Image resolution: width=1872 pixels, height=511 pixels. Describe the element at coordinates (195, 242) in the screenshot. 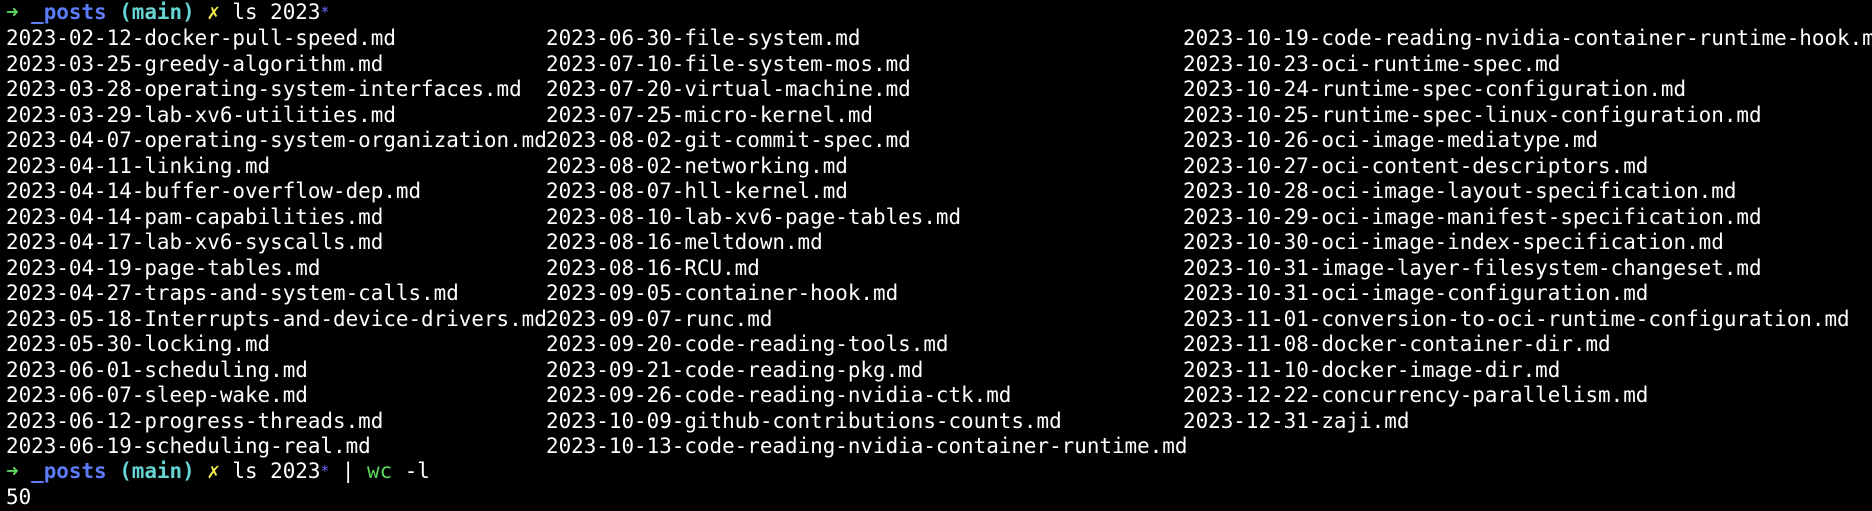

I see `file-entry: 2023-04-17-lab-xv6-syscalls.md` at that location.